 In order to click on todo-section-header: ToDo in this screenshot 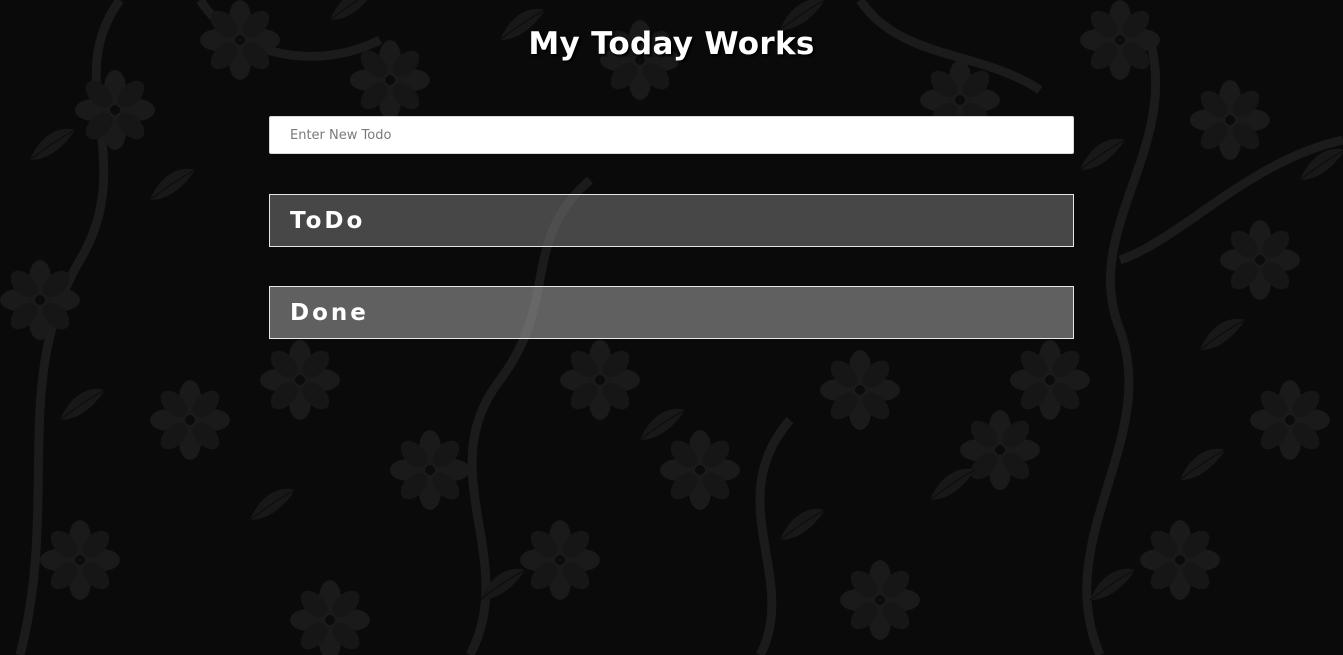, I will do `click(671, 220)`.